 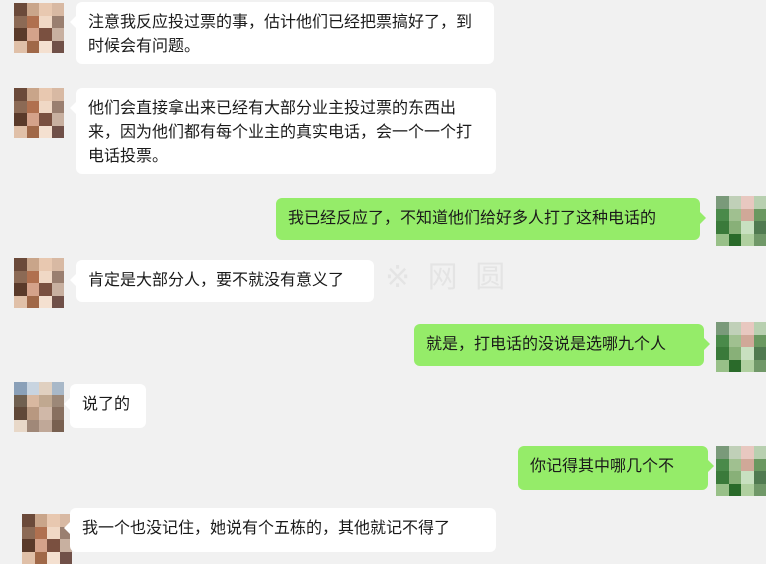 I want to click on message-bubble-outgoing: 你记得其中哪几个不, so click(x=613, y=468).